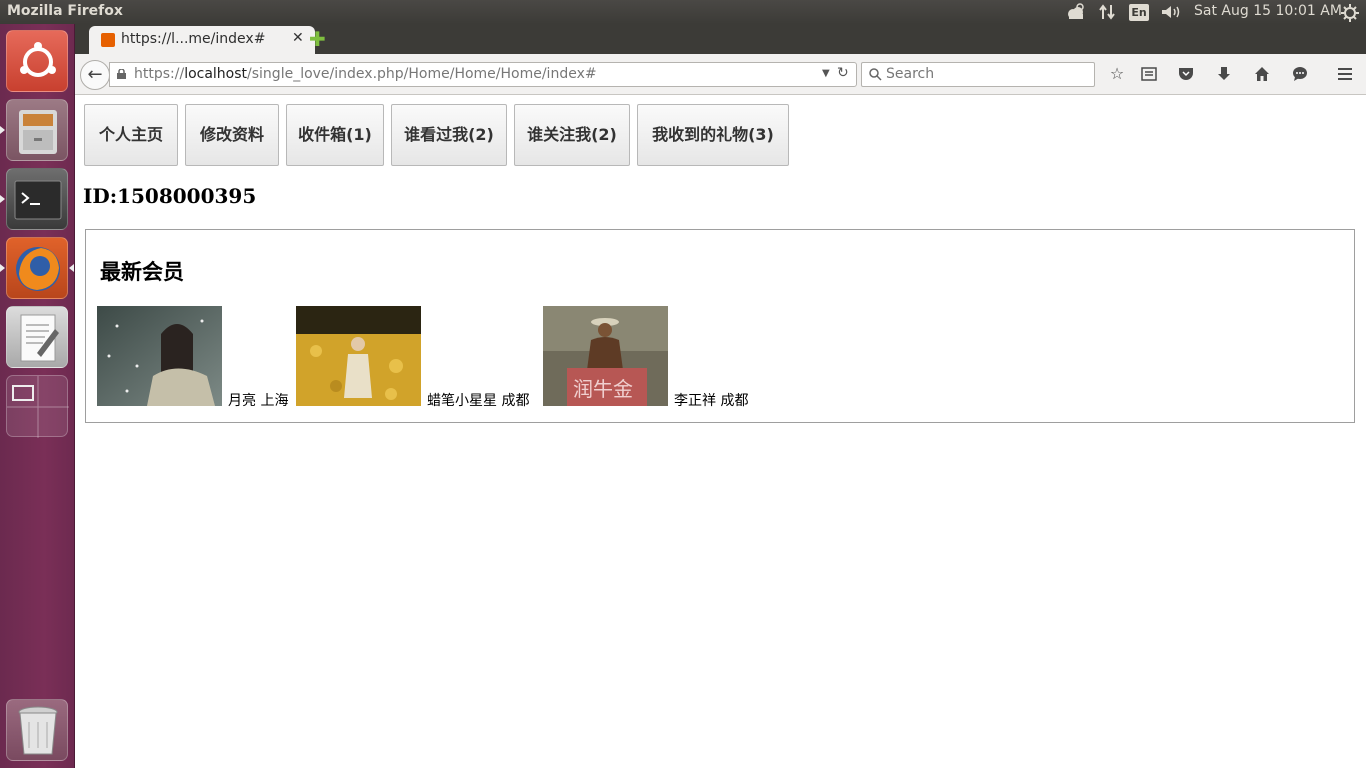  I want to click on top-panel: Mozilla Firefox En Sat Aug 15 10:01 AM, so click(683, 12).